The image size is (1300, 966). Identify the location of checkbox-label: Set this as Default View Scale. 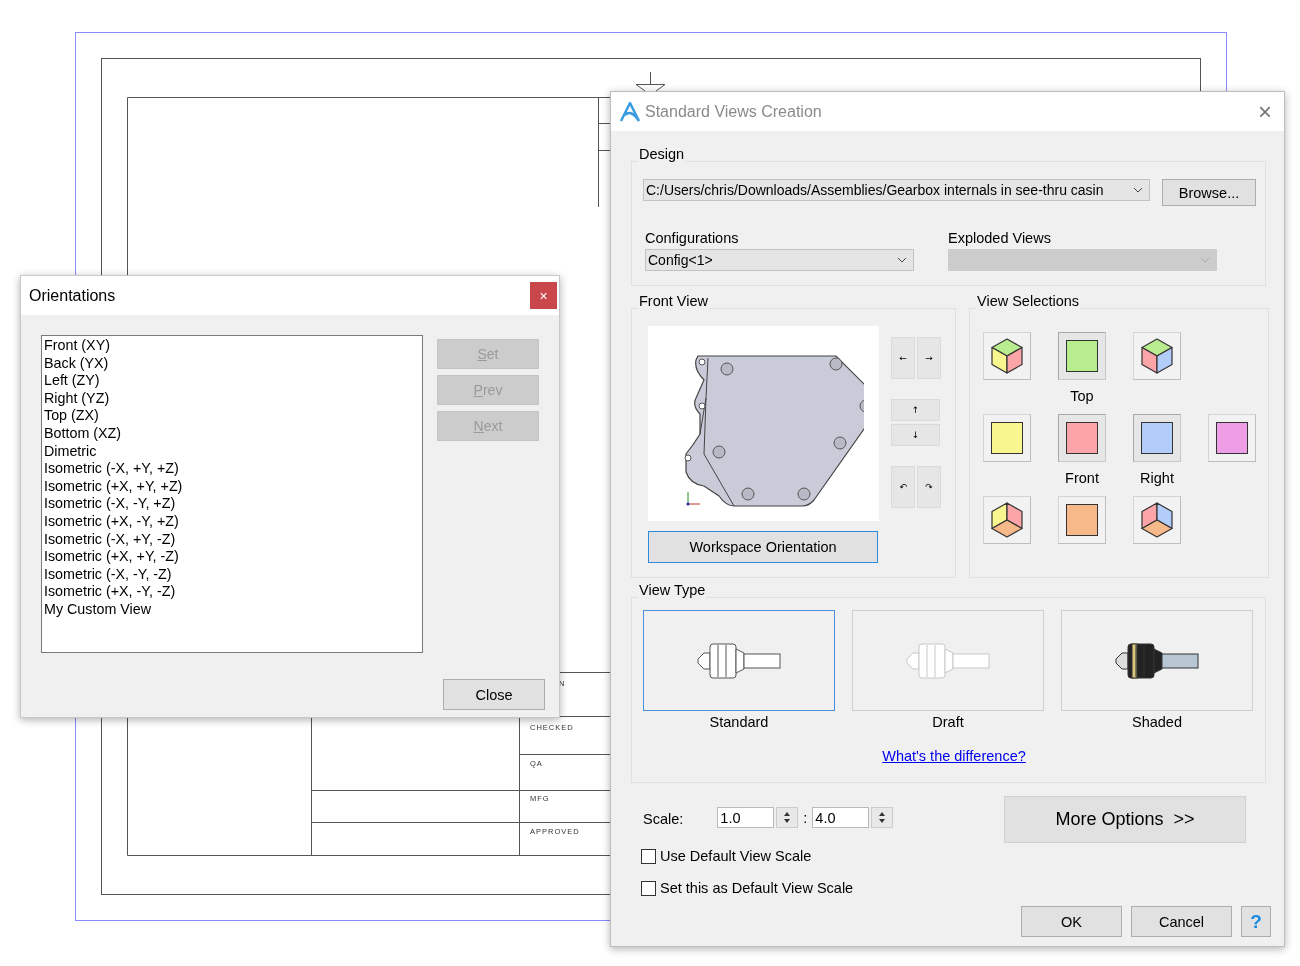
(757, 888).